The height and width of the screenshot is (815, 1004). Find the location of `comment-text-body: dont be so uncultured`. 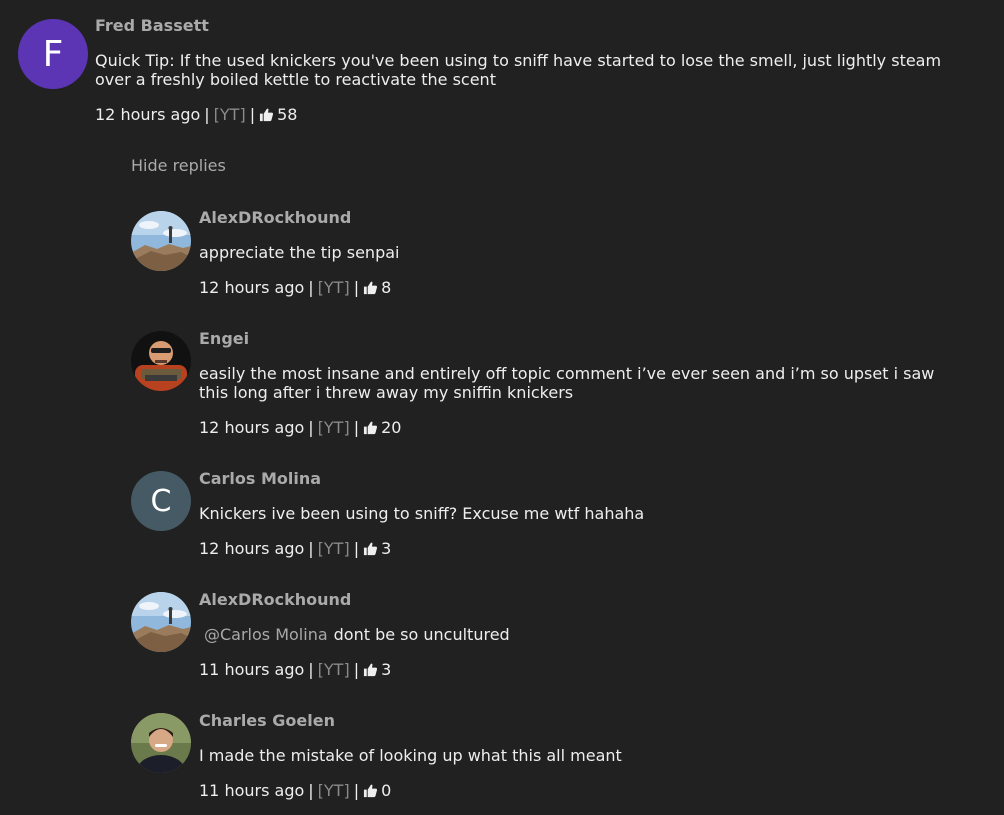

comment-text-body: dont be so uncultured is located at coordinates (421, 634).